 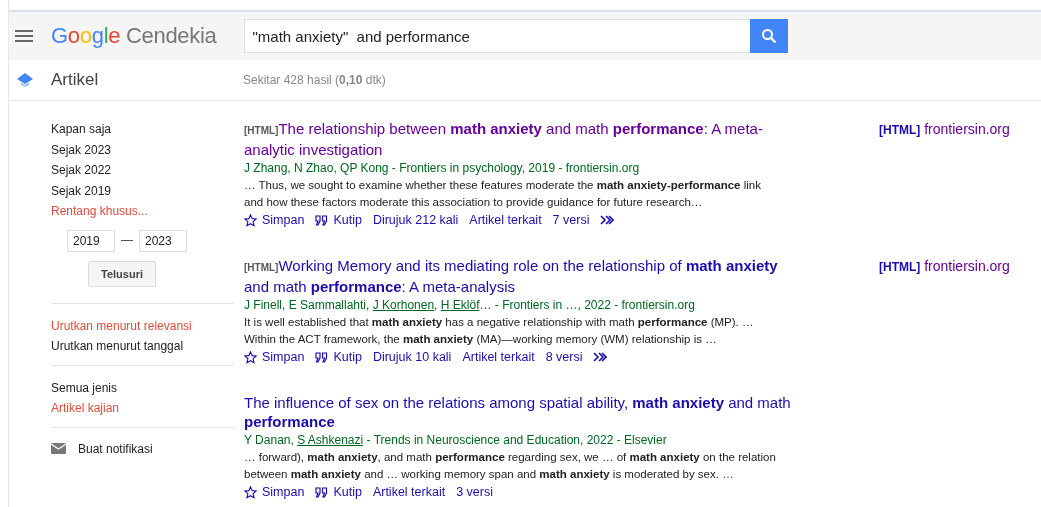 What do you see at coordinates (474, 492) in the screenshot?
I see `result-link: 3 versi` at bounding box center [474, 492].